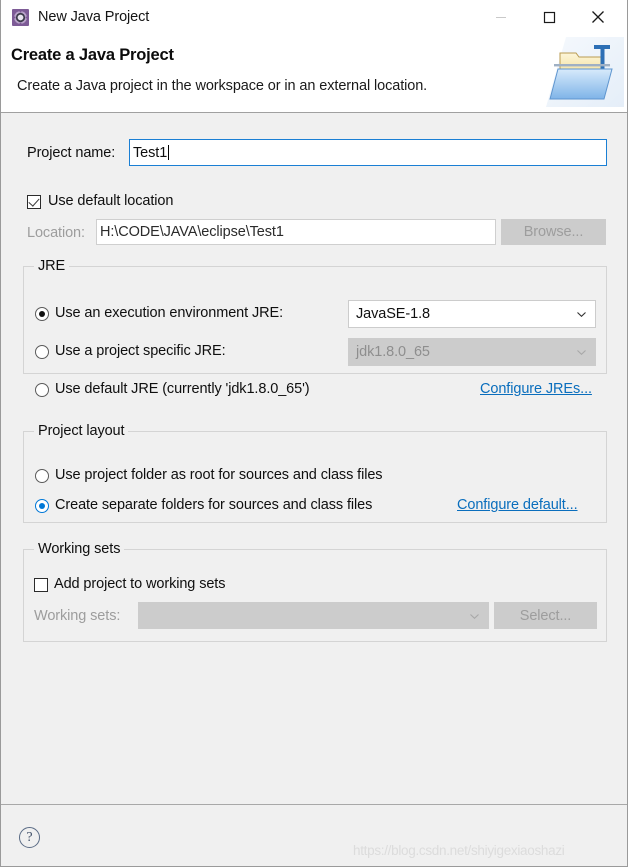  What do you see at coordinates (42, 476) in the screenshot?
I see `layout-root-folder-radio` at bounding box center [42, 476].